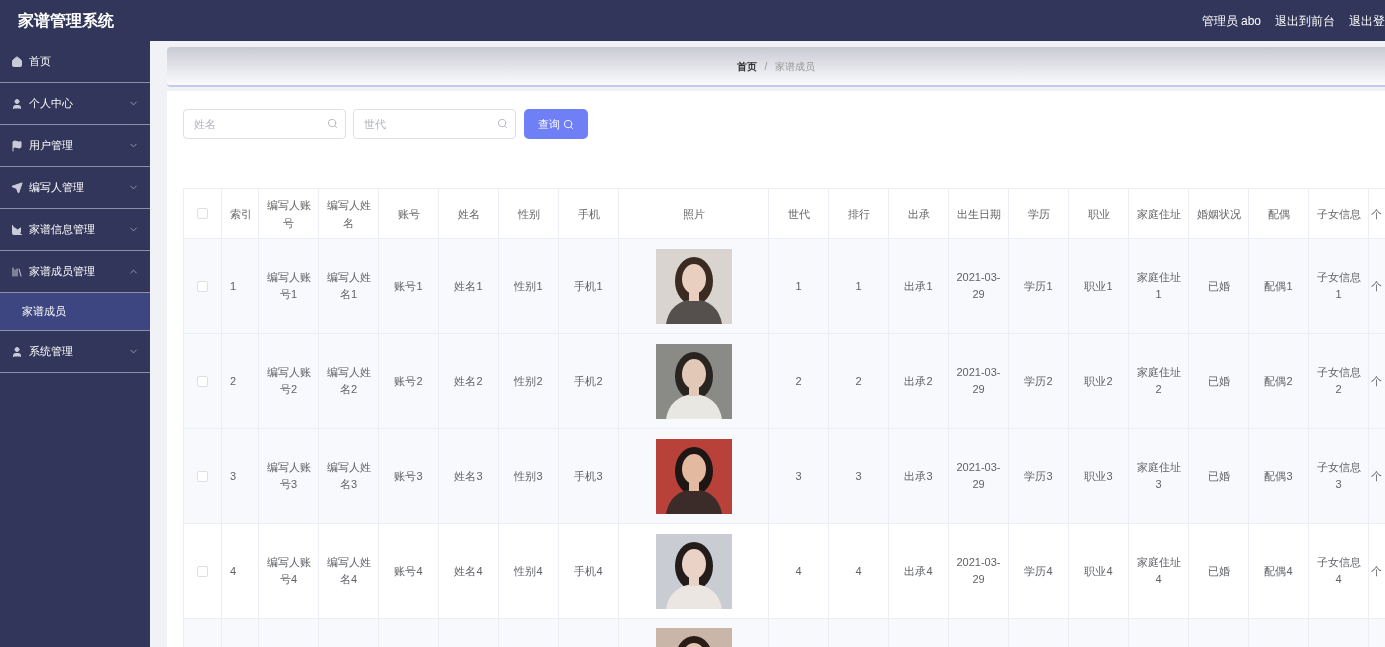 The height and width of the screenshot is (647, 1385). What do you see at coordinates (528, 286) in the screenshot?
I see `table-cell-text: 性别1` at bounding box center [528, 286].